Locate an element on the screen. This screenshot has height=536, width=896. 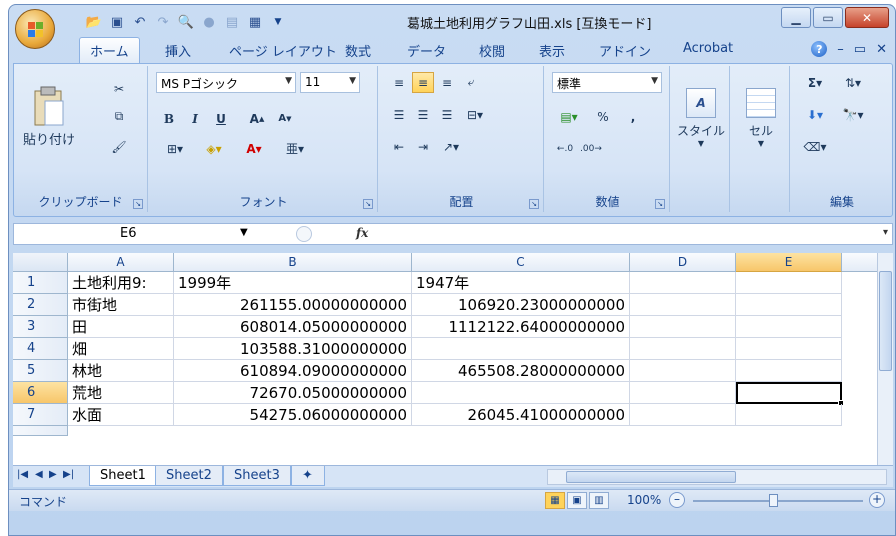
cell-b1: 1999年 is located at coordinates (293, 283).